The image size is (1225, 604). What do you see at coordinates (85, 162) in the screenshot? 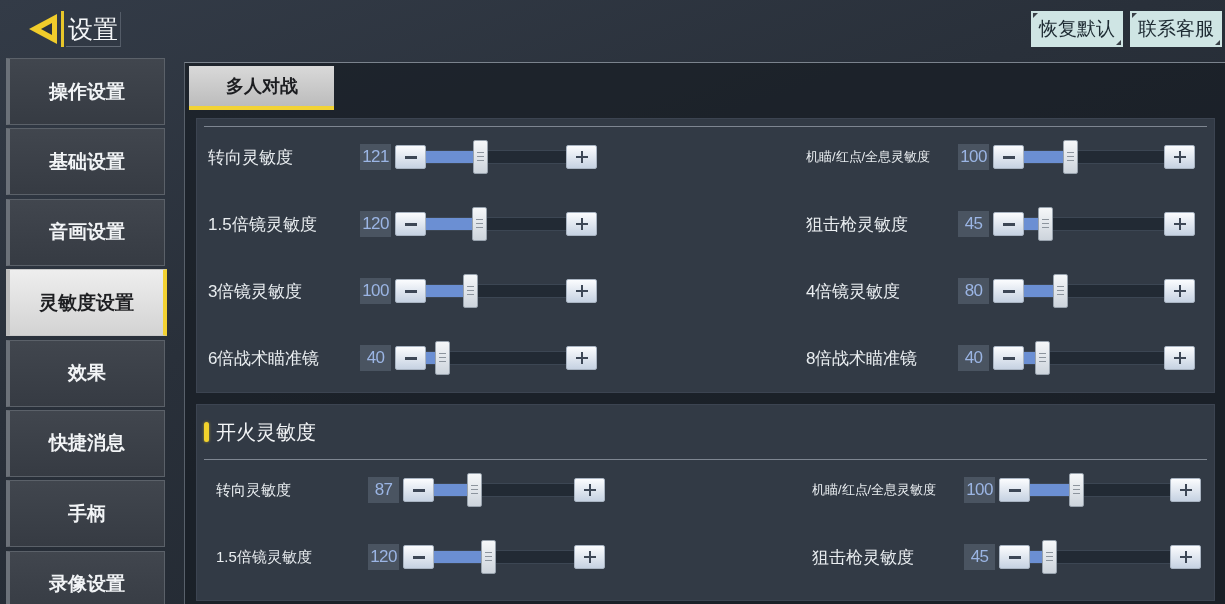
I see `sidebar-item: 基础设置` at bounding box center [85, 162].